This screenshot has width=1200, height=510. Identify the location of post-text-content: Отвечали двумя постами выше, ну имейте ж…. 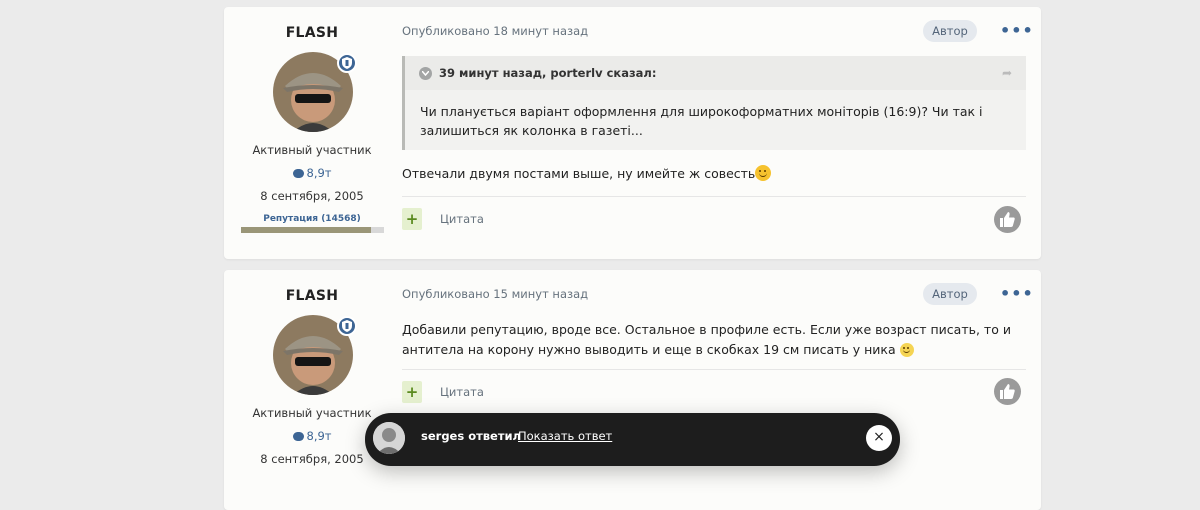
(579, 173).